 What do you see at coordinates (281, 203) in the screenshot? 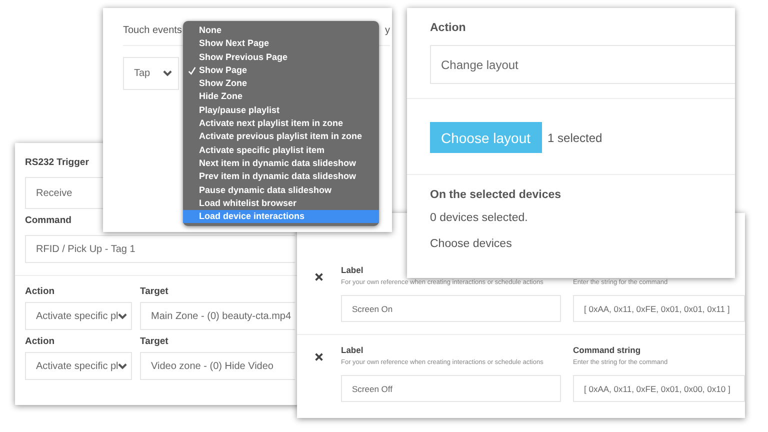
I see `menu-item: Load whitelist browser` at bounding box center [281, 203].